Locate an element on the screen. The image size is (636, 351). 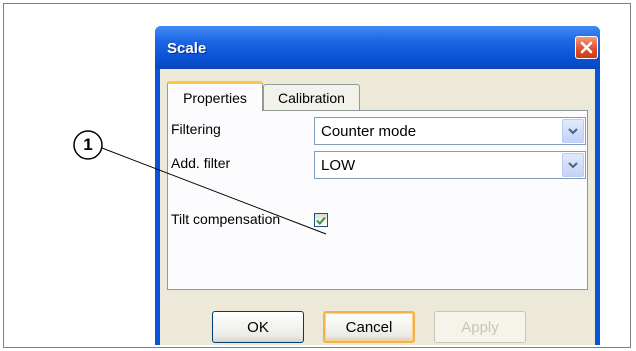
filtering-value: Counter mode is located at coordinates (369, 131).